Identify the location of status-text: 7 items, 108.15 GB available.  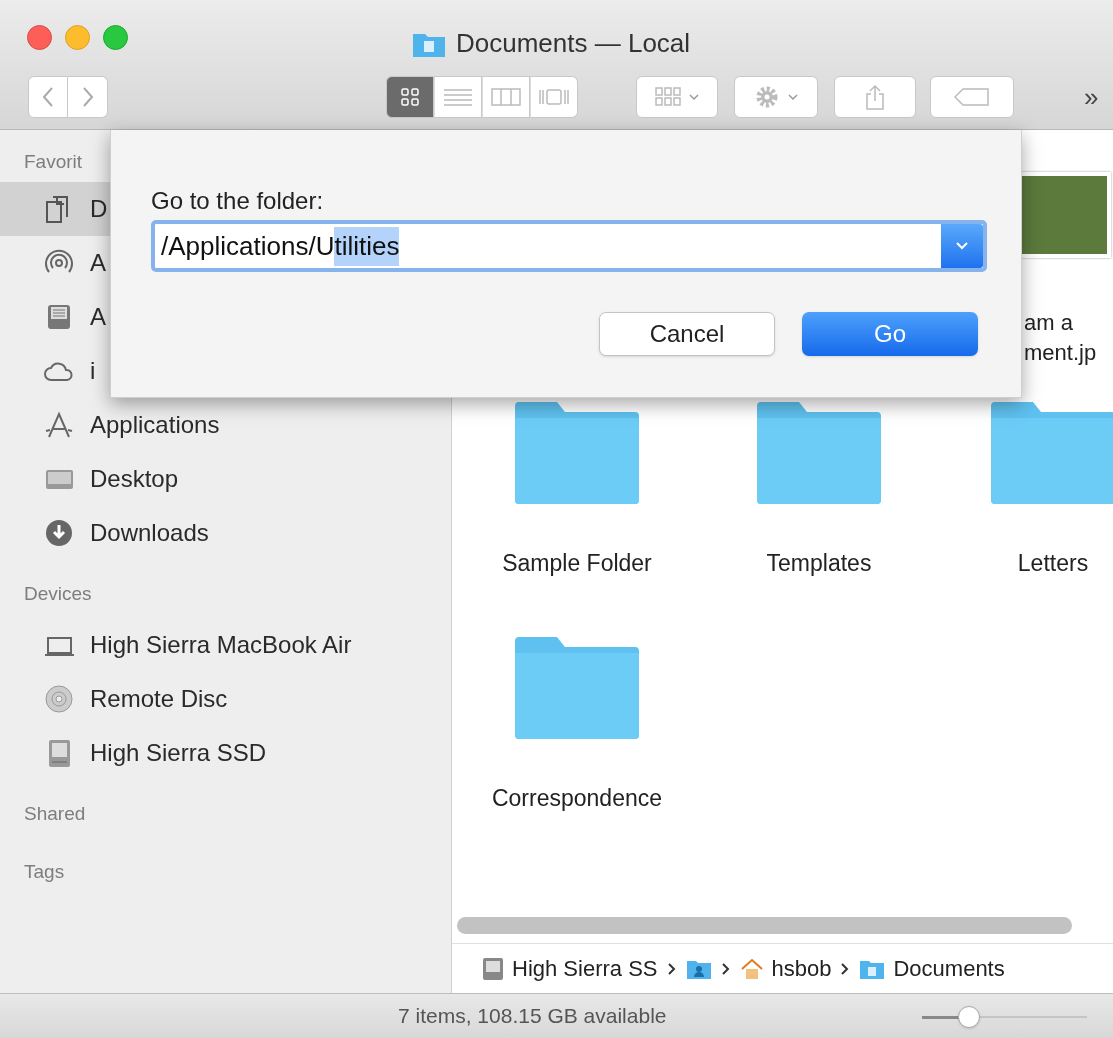
(532, 1016).